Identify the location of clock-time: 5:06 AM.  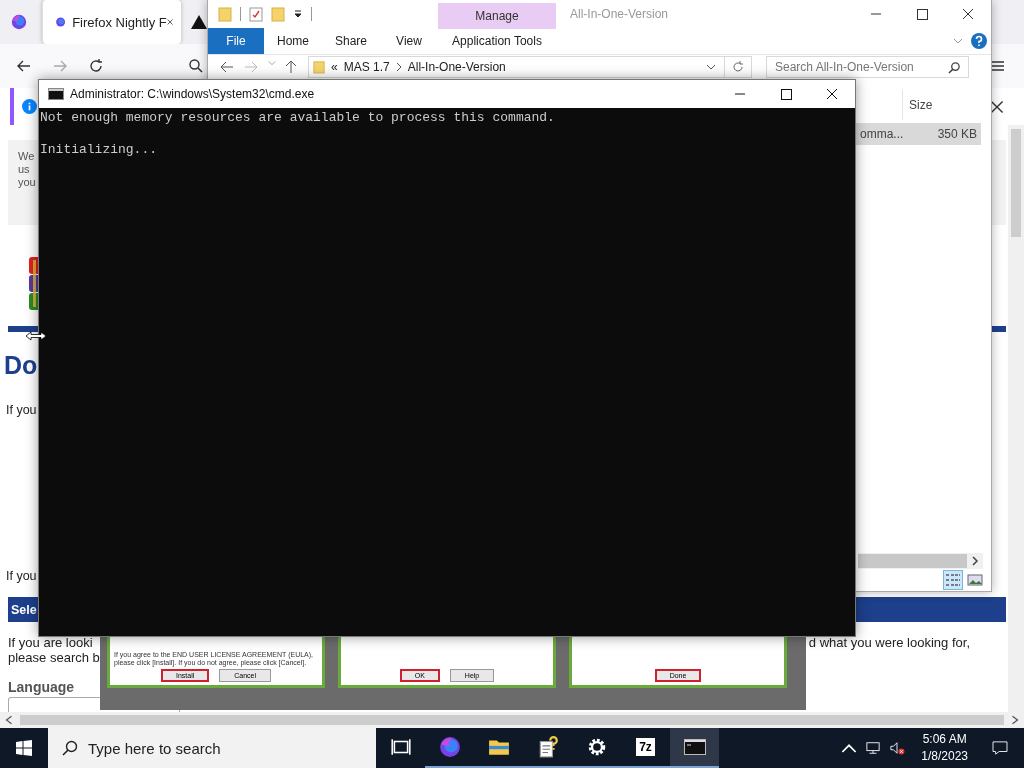
(944, 739).